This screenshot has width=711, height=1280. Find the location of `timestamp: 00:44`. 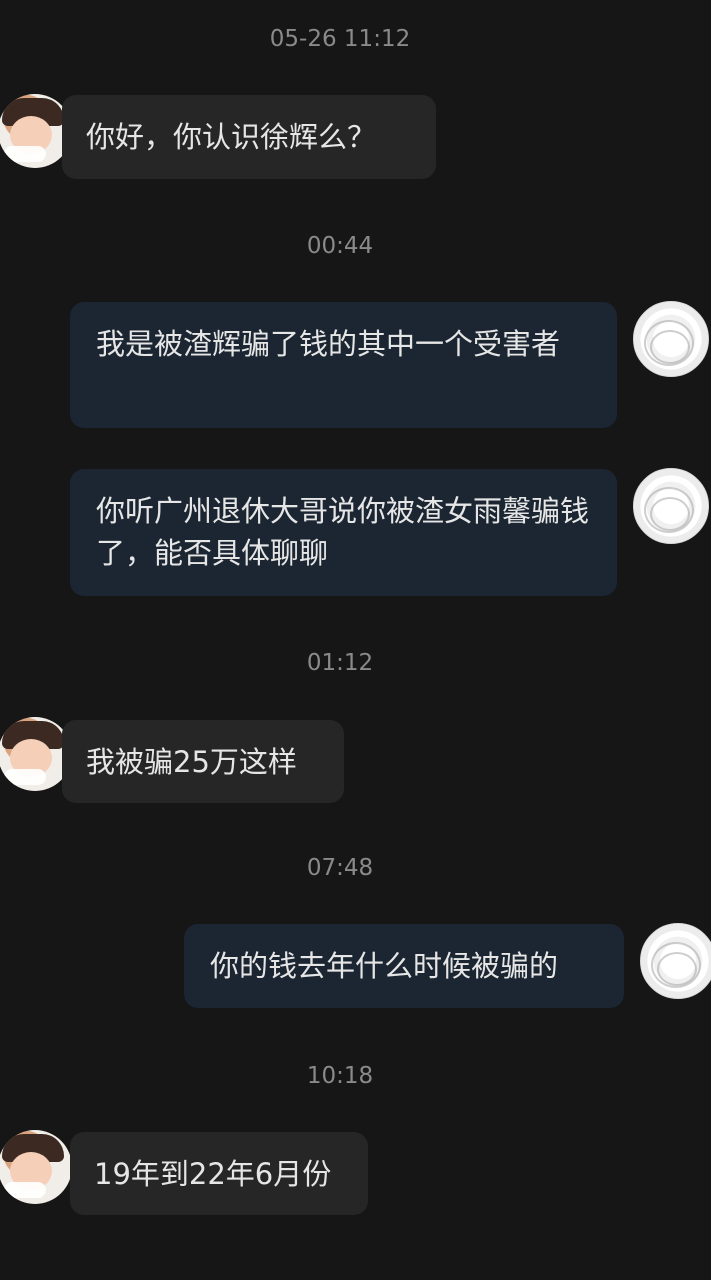

timestamp: 00:44 is located at coordinates (340, 246).